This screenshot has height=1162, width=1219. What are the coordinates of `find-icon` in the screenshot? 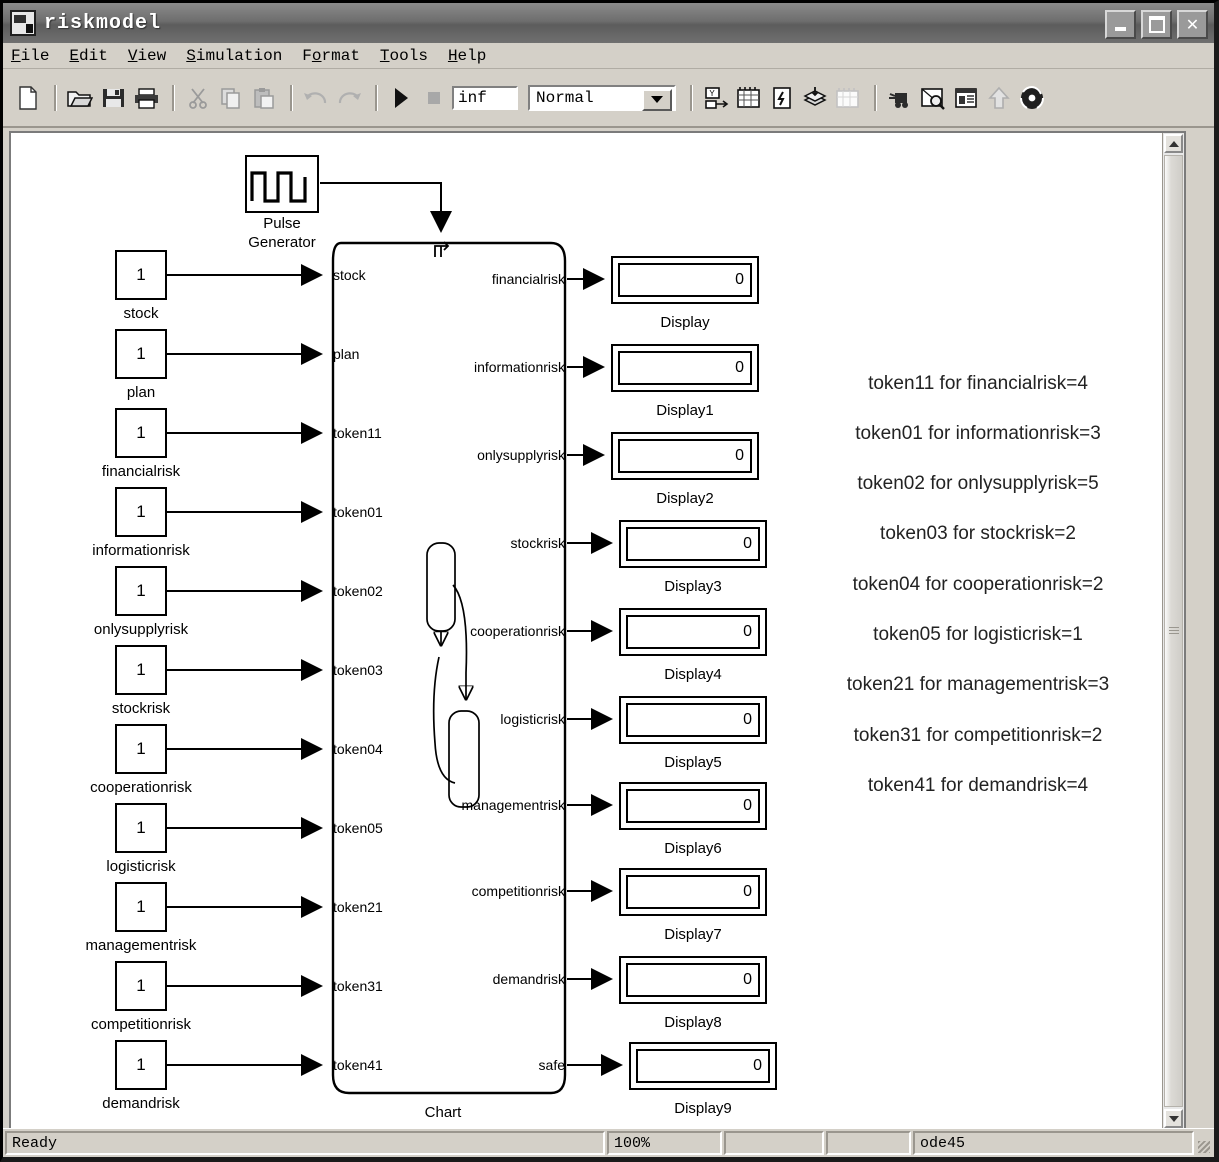 It's located at (933, 98).